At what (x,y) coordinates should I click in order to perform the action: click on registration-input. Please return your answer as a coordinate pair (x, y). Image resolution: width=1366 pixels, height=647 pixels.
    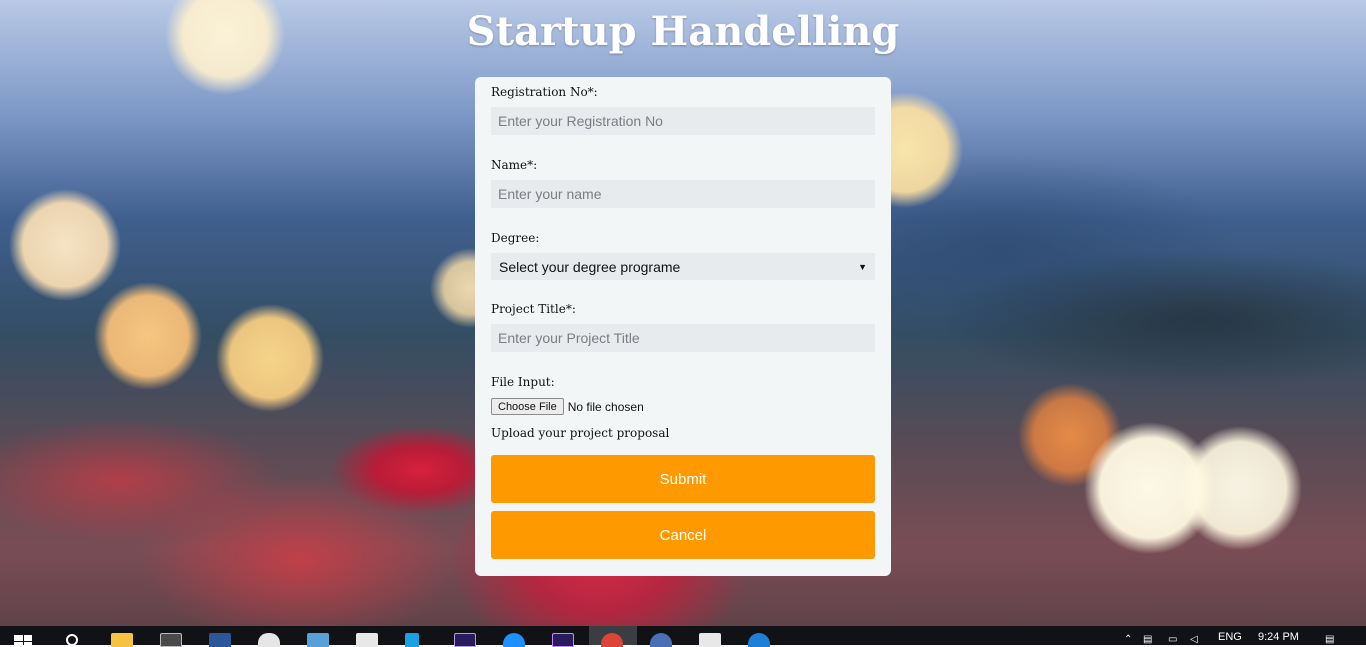
    Looking at the image, I should click on (683, 121).